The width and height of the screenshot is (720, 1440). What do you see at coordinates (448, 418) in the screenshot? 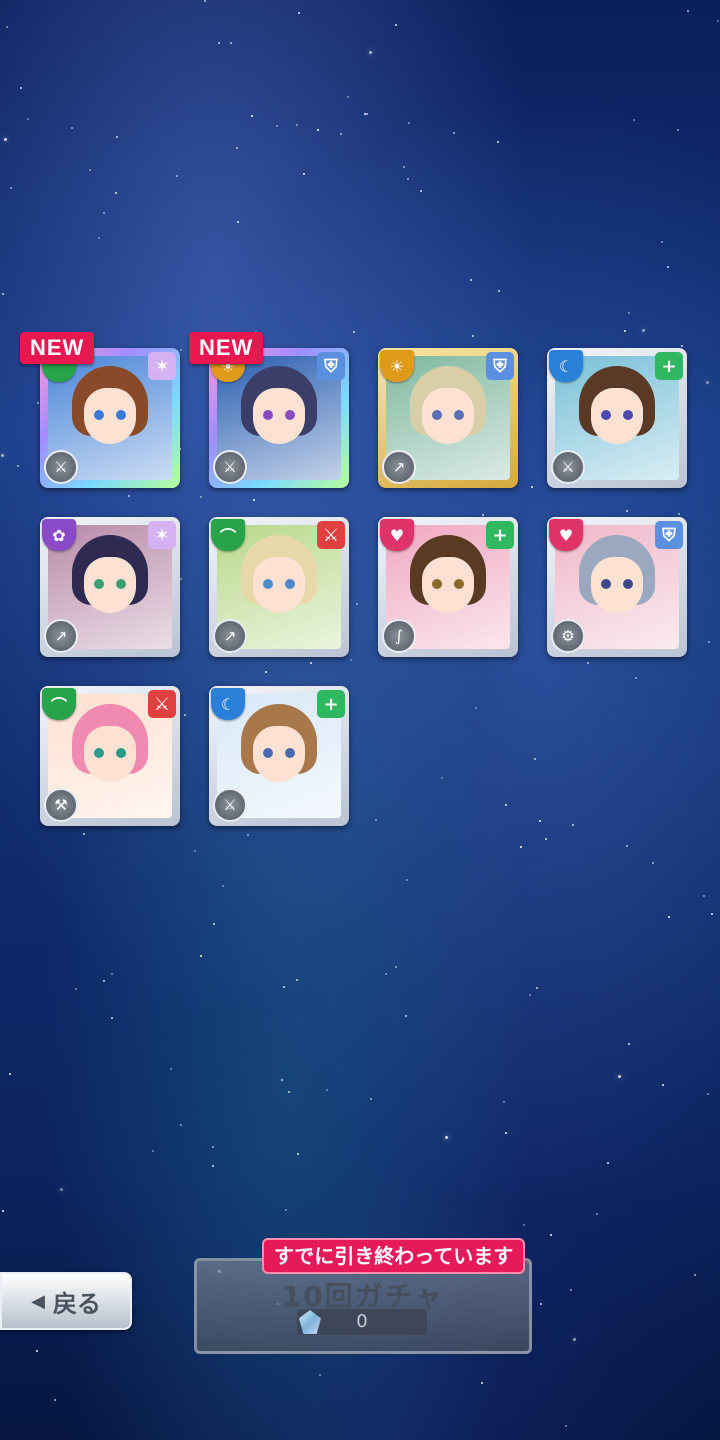
I see `character-card: ☀ ⛨ ↗` at bounding box center [448, 418].